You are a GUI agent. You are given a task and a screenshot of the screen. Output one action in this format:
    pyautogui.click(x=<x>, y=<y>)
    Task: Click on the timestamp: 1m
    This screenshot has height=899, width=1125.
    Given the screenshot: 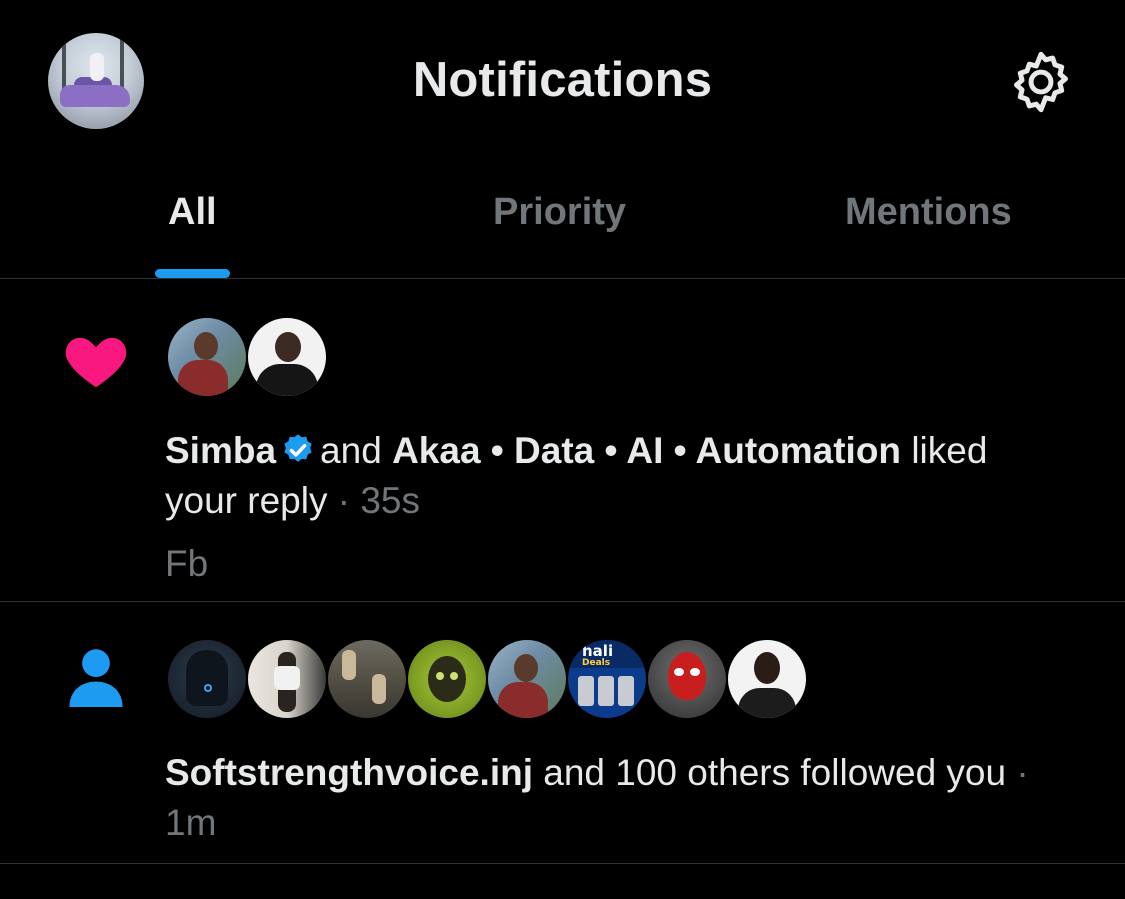 What is the action you would take?
    pyautogui.click(x=191, y=822)
    